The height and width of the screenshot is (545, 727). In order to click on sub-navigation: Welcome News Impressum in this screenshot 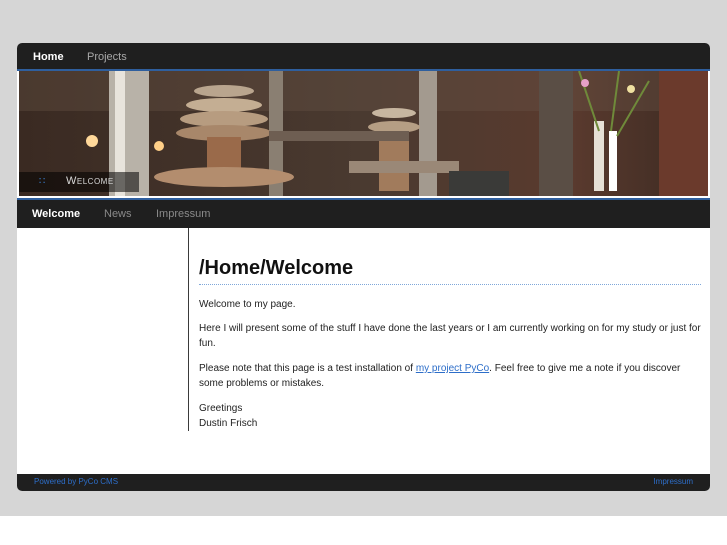, I will do `click(363, 214)`.